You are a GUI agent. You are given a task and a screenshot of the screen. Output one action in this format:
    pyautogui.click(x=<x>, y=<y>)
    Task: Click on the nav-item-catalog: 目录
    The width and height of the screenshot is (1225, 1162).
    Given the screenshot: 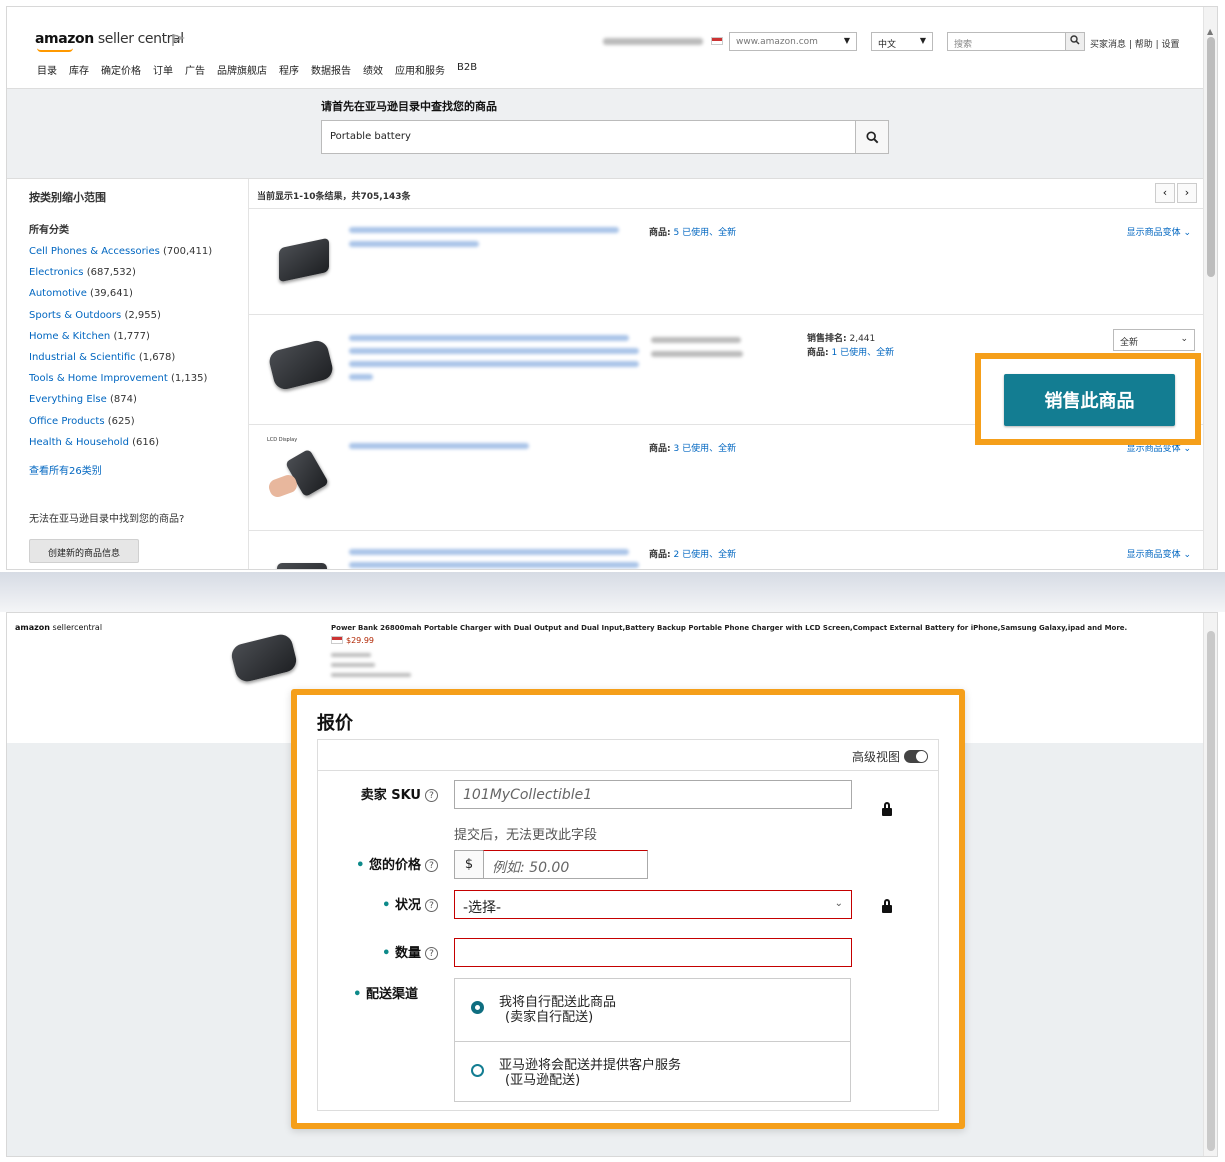 What is the action you would take?
    pyautogui.click(x=47, y=69)
    